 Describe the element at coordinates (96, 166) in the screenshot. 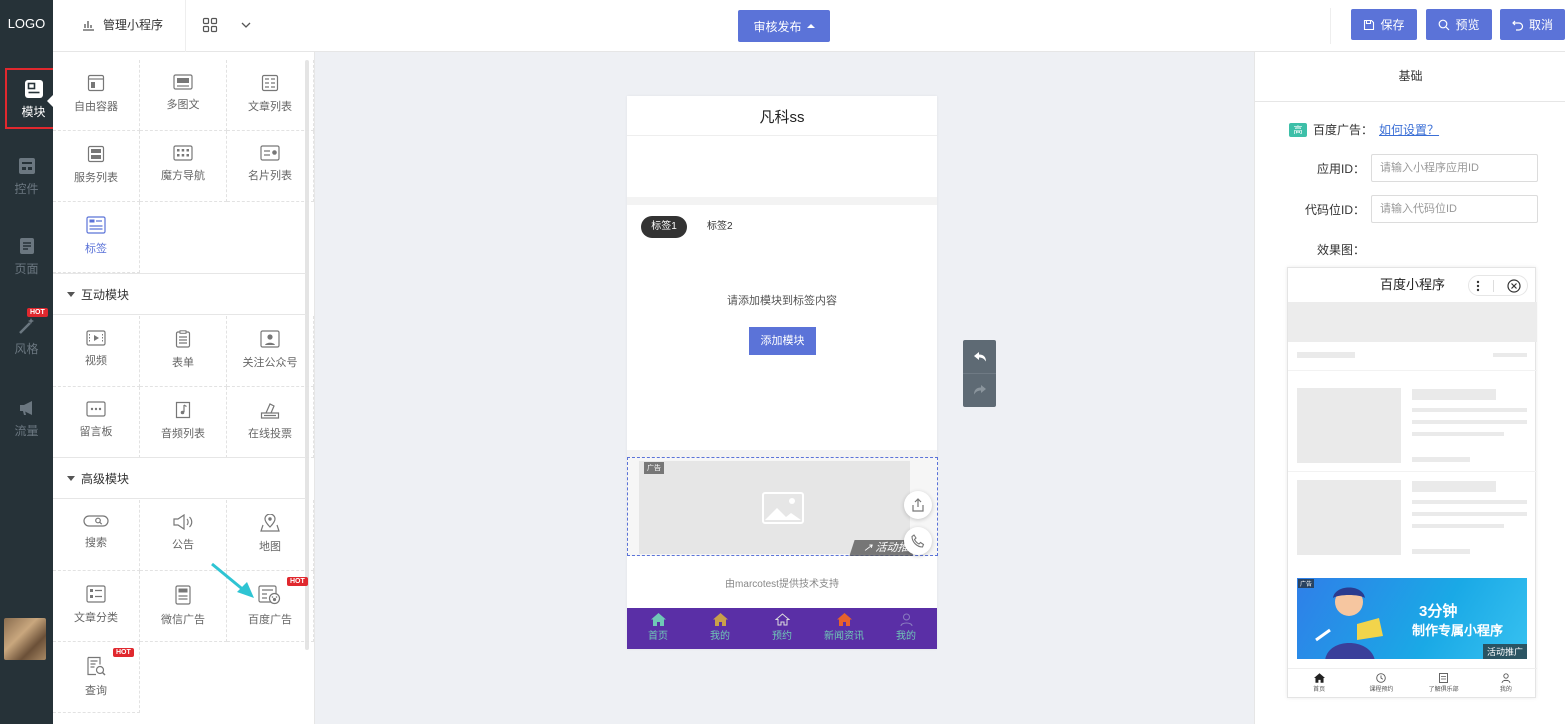

I see `module-service-list: 服务列表` at that location.